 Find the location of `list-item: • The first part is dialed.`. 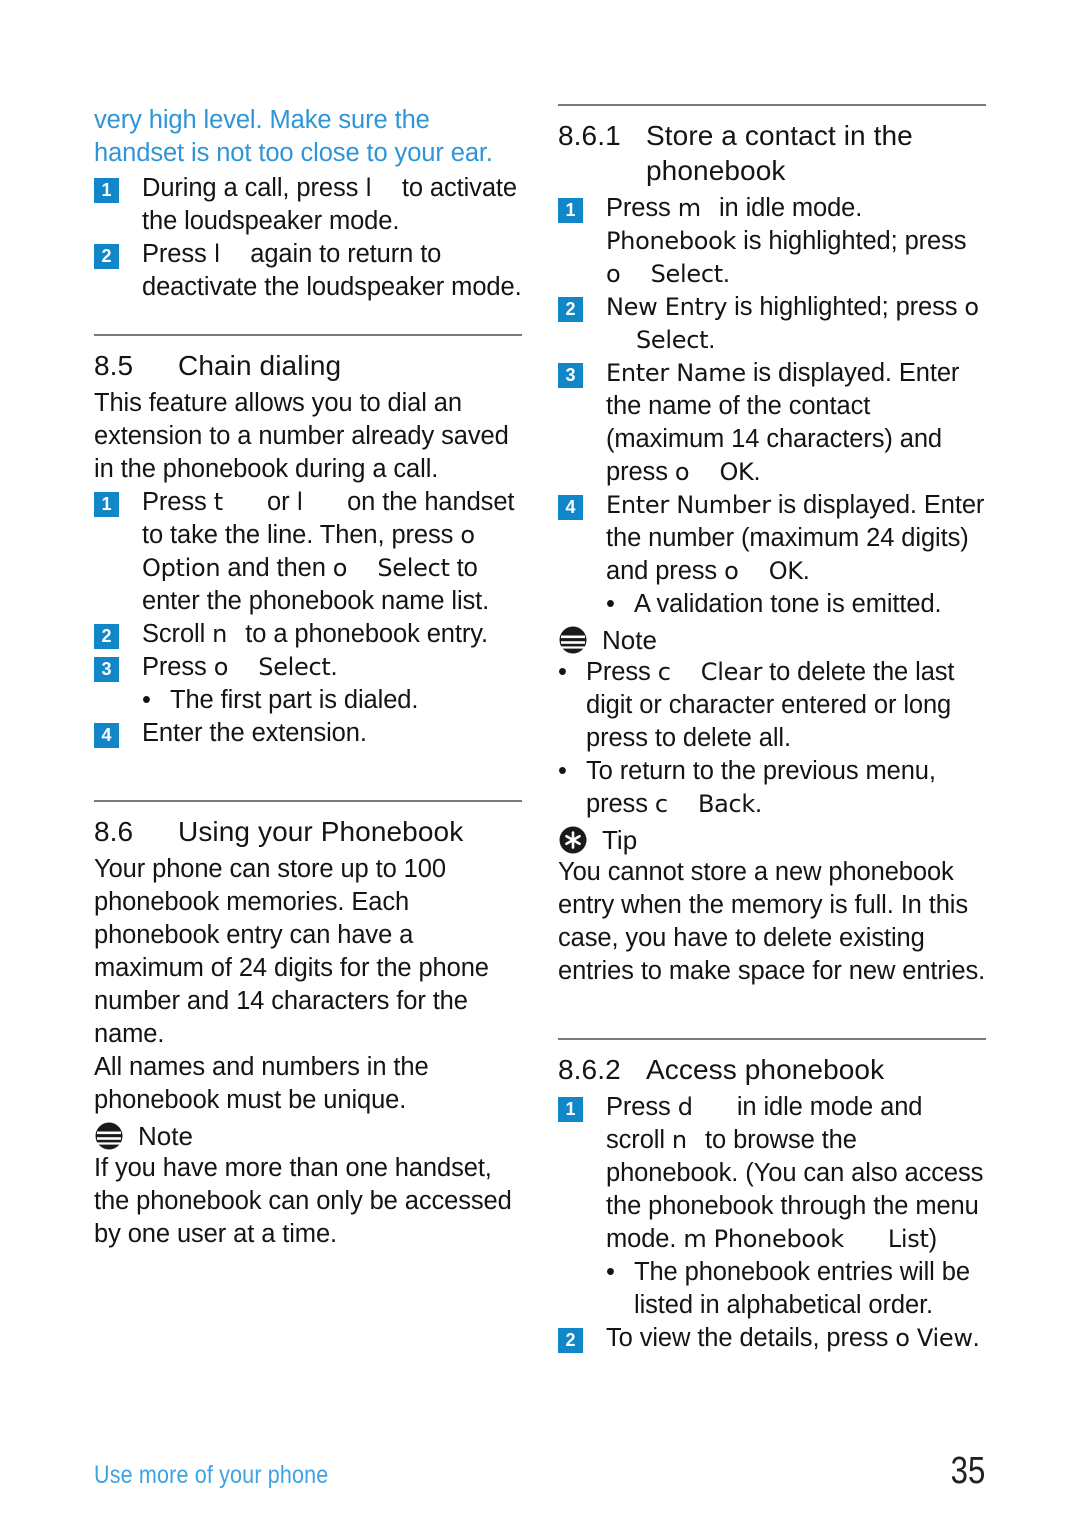

list-item: • The first part is dialed. is located at coordinates (332, 700).